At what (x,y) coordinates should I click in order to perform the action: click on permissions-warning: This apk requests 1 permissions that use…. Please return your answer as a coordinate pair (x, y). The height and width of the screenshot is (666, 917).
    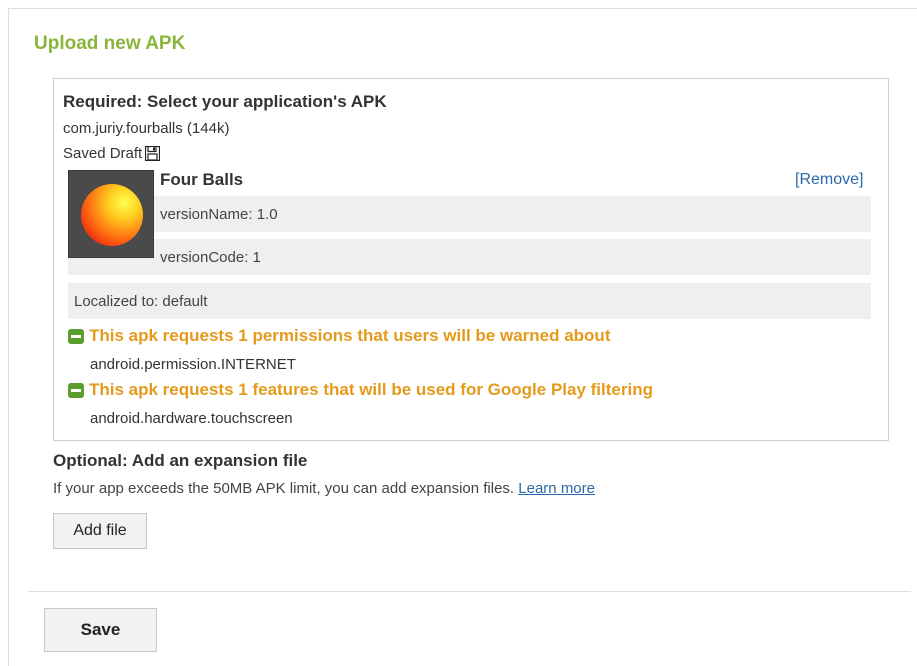
    Looking at the image, I should click on (339, 336).